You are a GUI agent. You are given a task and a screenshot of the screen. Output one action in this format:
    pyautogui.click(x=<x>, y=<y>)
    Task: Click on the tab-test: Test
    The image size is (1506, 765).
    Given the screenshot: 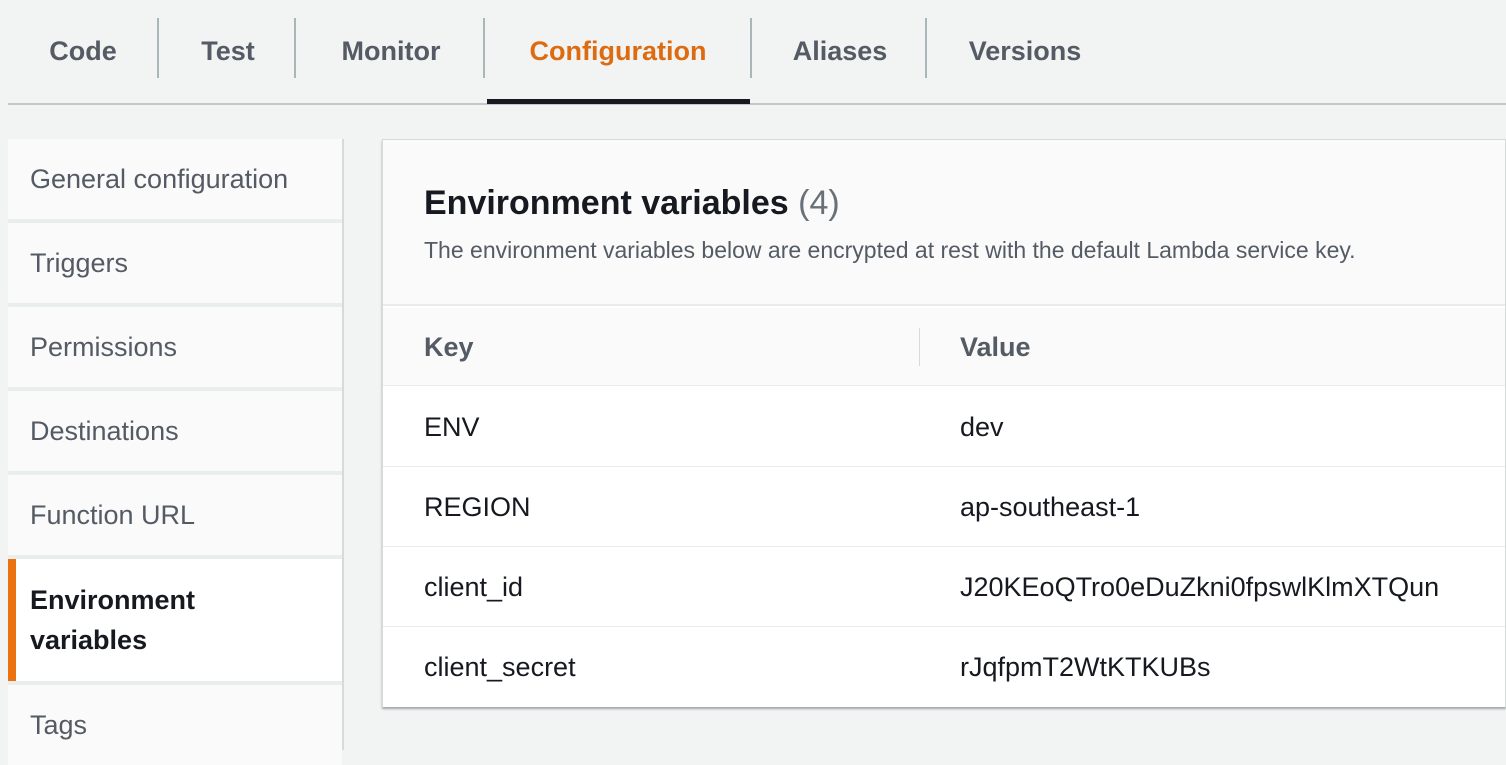 What is the action you would take?
    pyautogui.click(x=228, y=51)
    